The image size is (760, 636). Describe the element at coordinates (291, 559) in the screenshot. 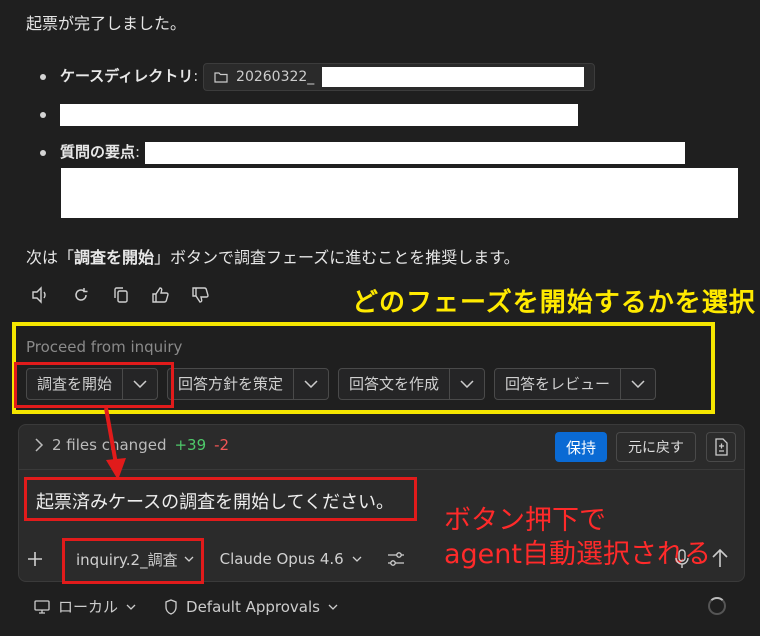

I see `model-picker: Claude Opus 4.6` at that location.